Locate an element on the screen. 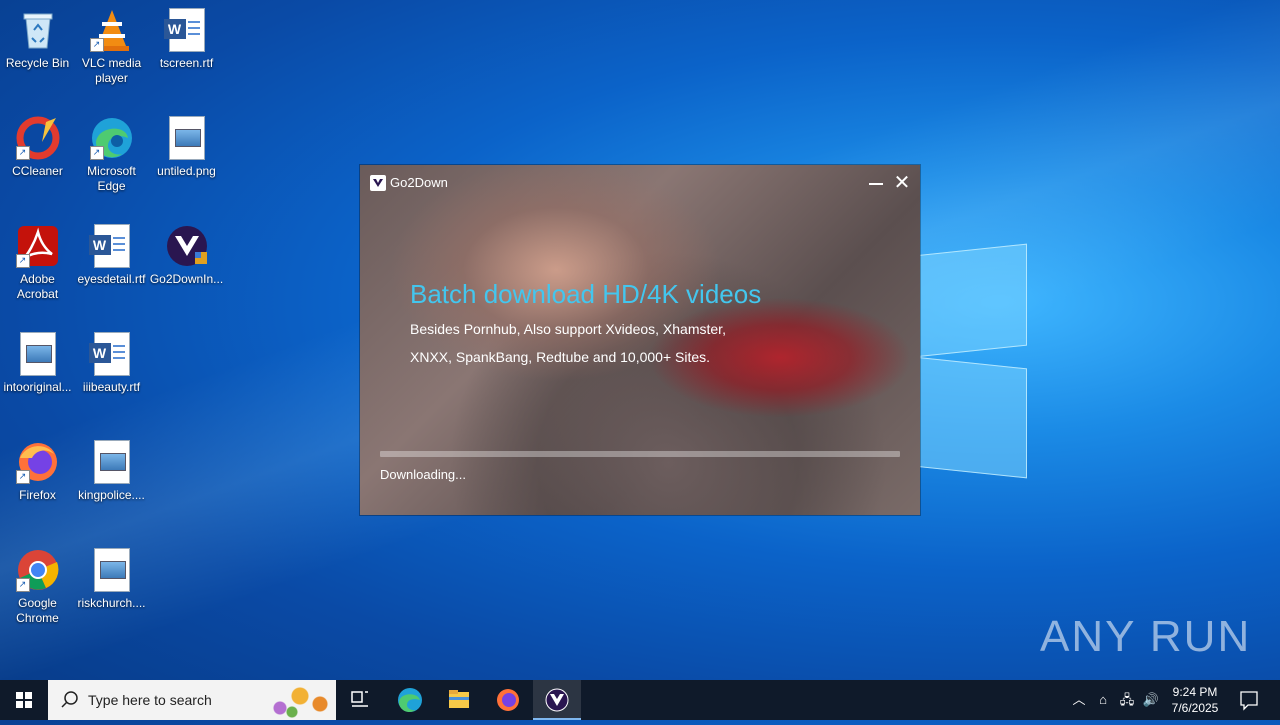 This screenshot has width=1280, height=725. desktop-icon-edge: ↗ Microsoft Edge is located at coordinates (111, 151).